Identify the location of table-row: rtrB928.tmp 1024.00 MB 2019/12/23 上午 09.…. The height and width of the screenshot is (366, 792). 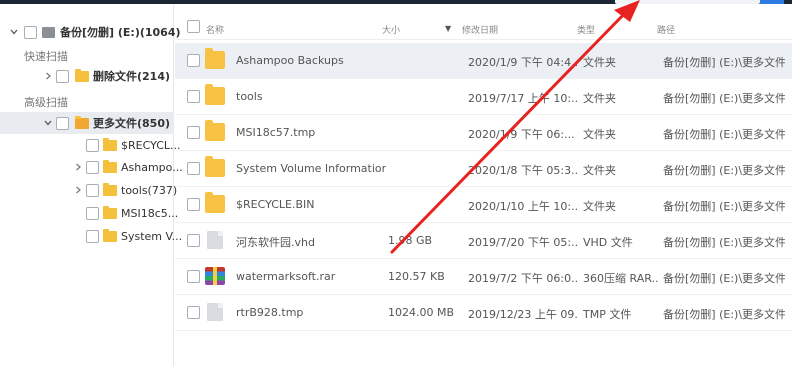
(483, 313).